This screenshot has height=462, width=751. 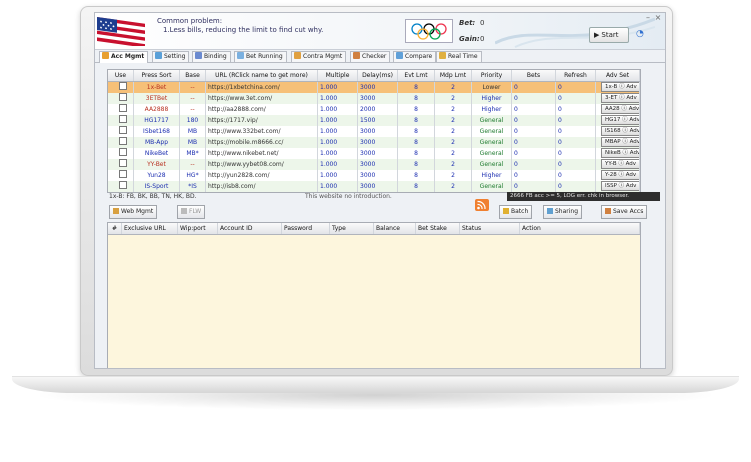 I want to click on col-bet-stake: Bet Stake, so click(x=438, y=228).